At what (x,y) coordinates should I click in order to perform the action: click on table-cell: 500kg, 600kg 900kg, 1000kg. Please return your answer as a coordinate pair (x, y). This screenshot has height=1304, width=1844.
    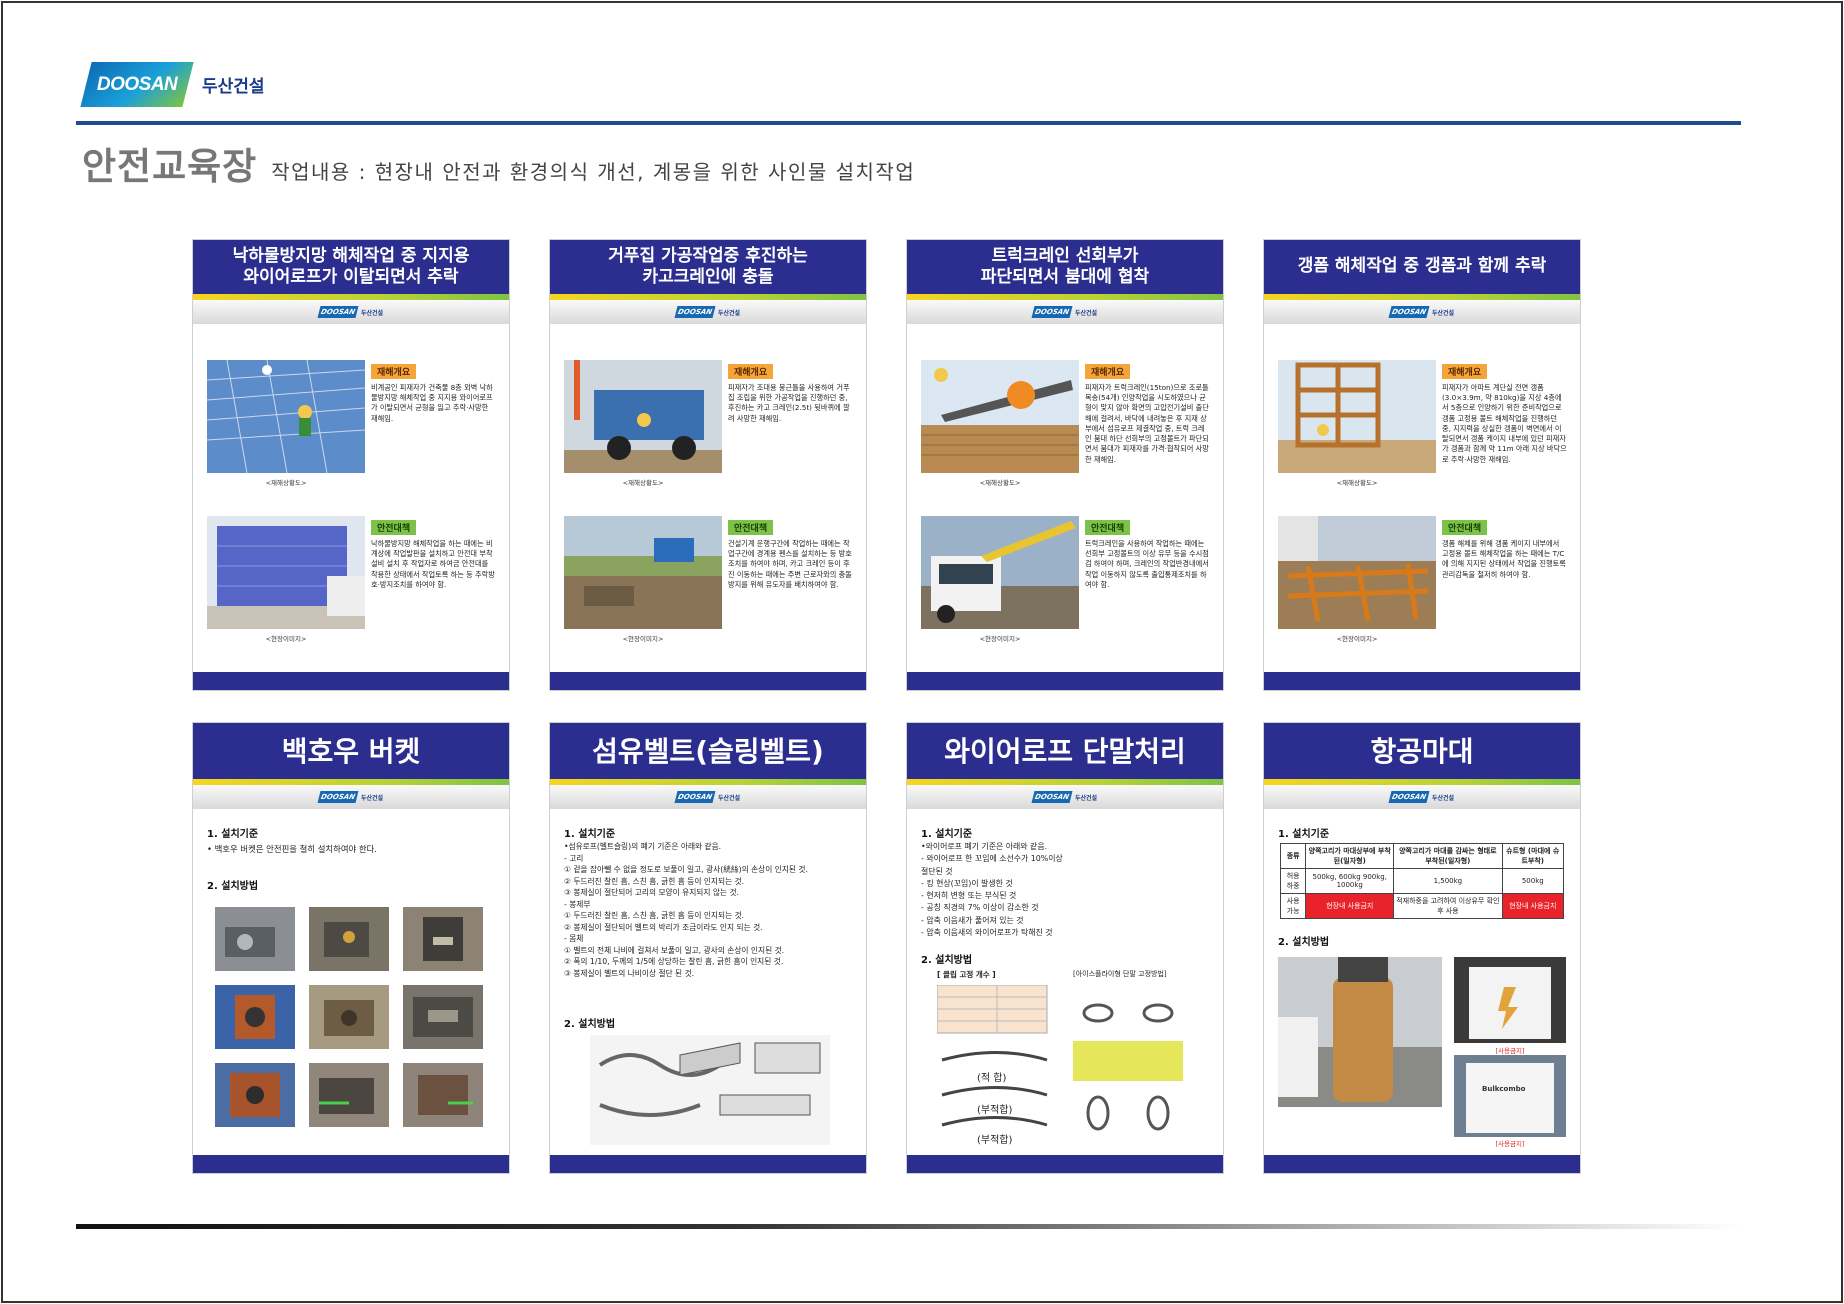
    Looking at the image, I should click on (1350, 881).